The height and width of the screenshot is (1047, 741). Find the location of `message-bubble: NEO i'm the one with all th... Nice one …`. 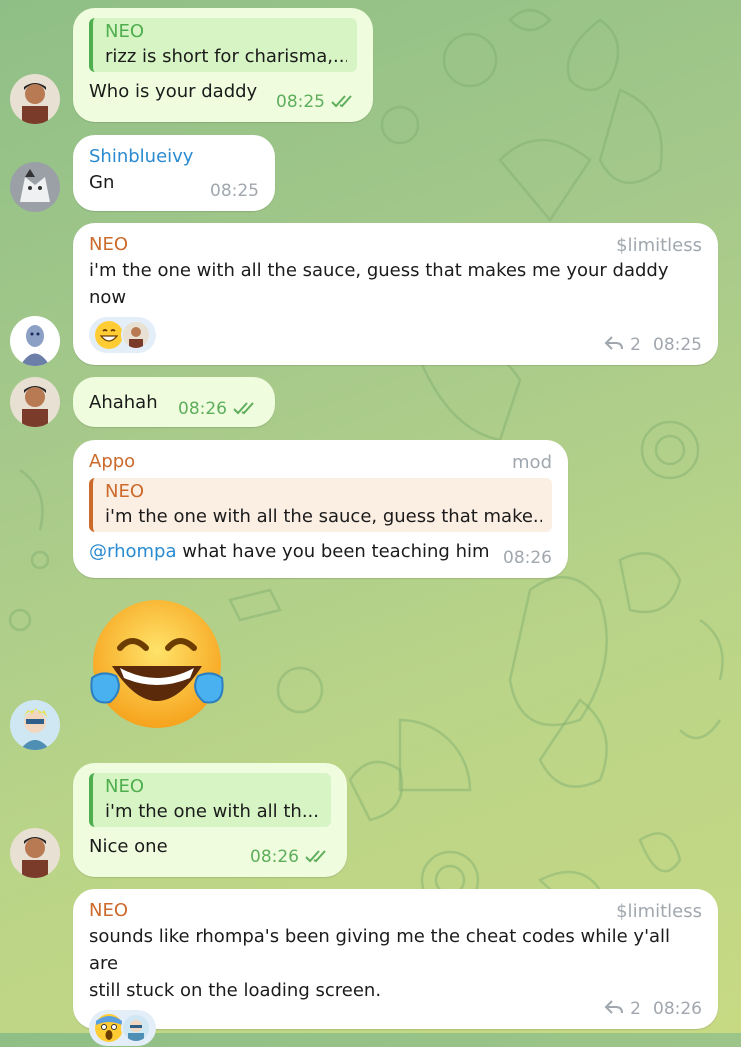

message-bubble: NEO i'm the one with all th... Nice one … is located at coordinates (210, 820).